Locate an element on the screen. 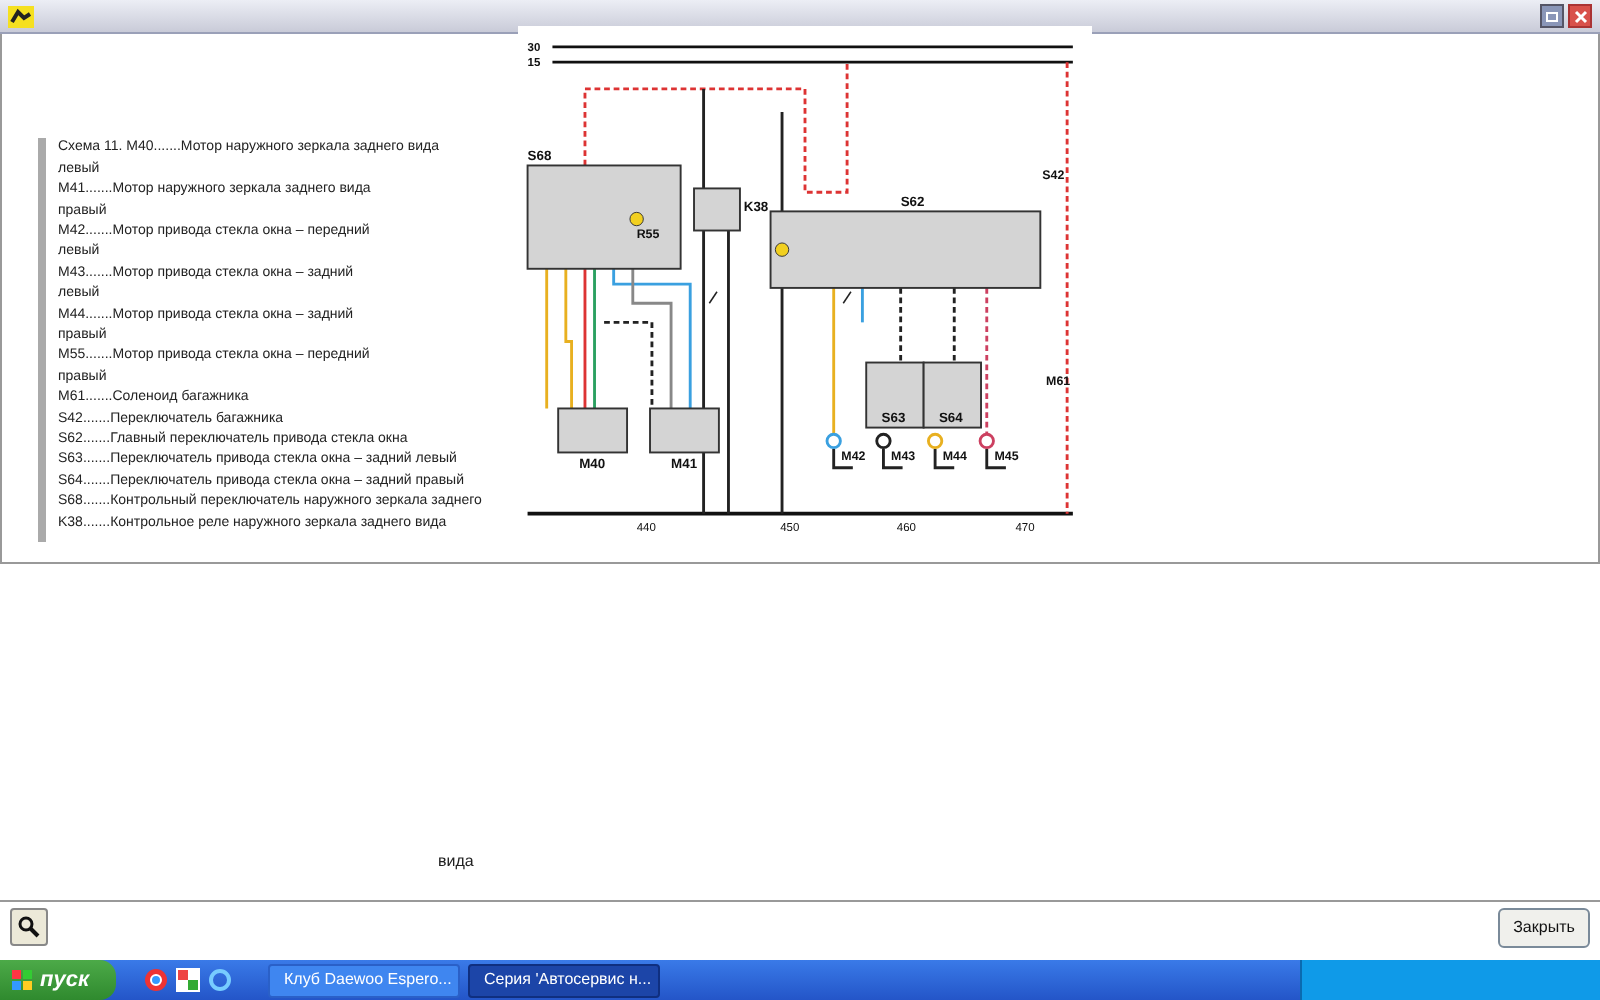 Image resolution: width=1600 pixels, height=1000 pixels. close-button is located at coordinates (1580, 16).